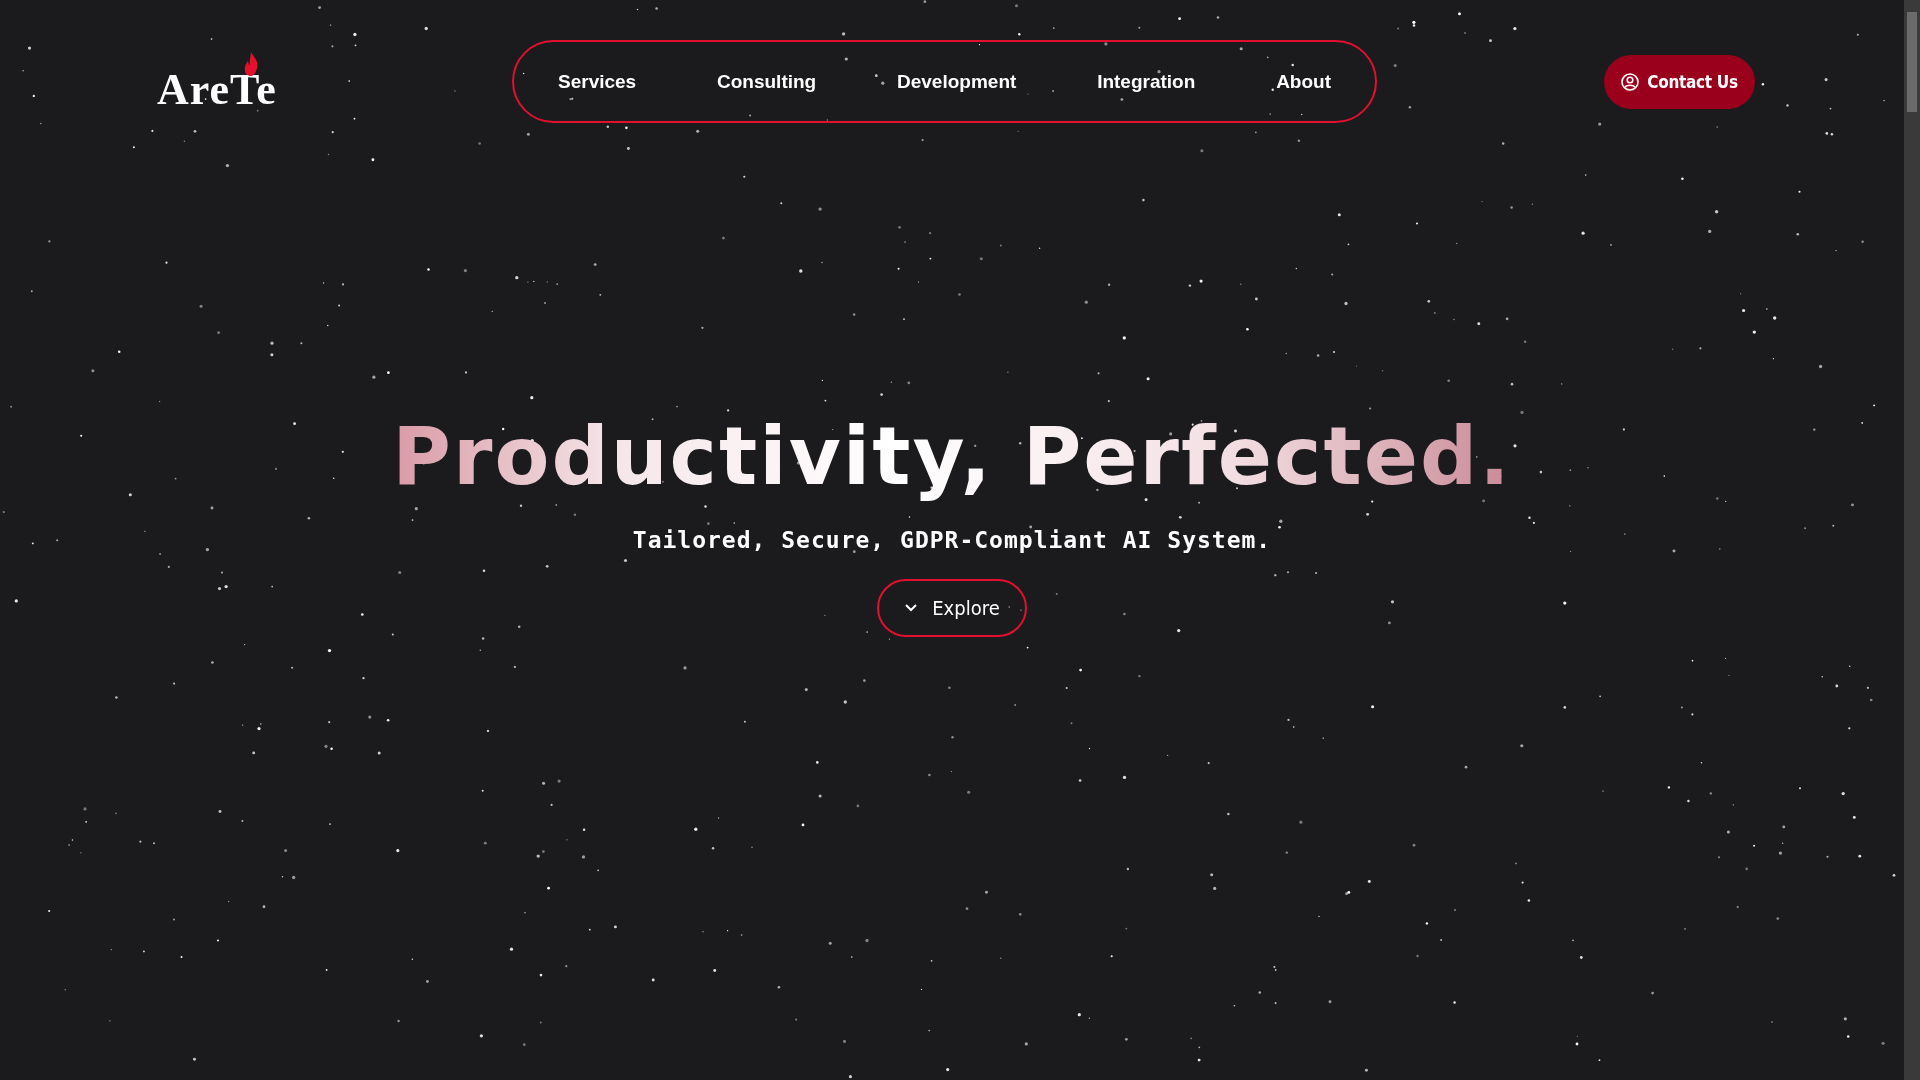 This screenshot has height=1080, width=1920. What do you see at coordinates (952, 608) in the screenshot?
I see `explore-button: Explore` at bounding box center [952, 608].